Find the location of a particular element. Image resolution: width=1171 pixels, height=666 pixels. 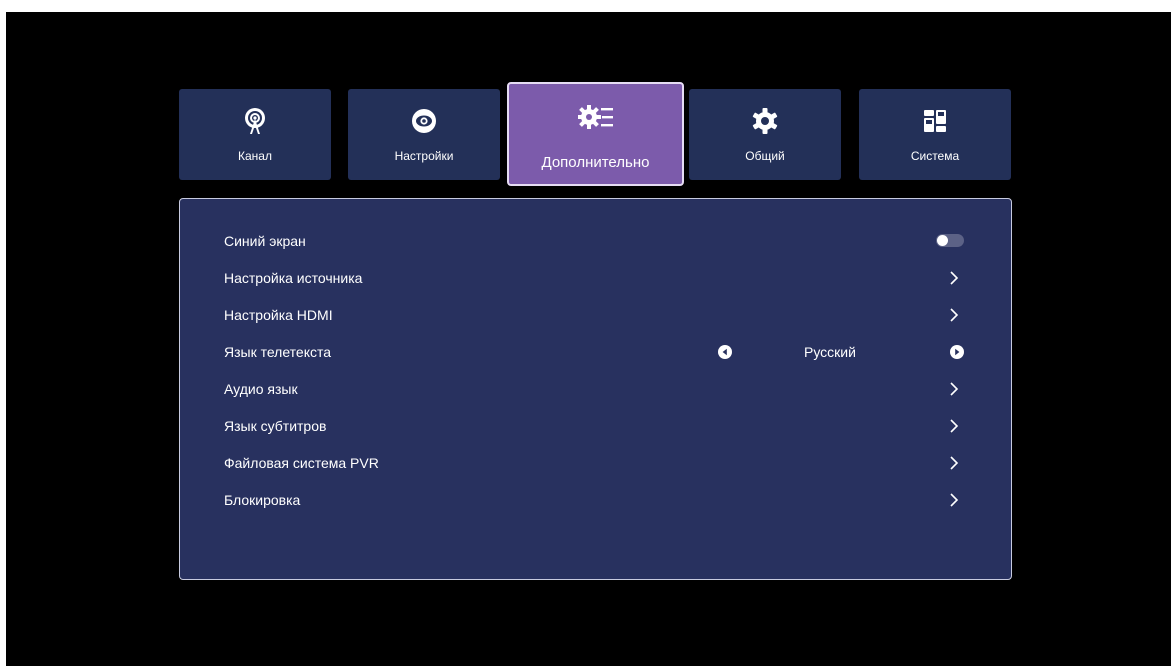

menu-item-teletext-language: Язык телетекста Русский is located at coordinates (594, 352).